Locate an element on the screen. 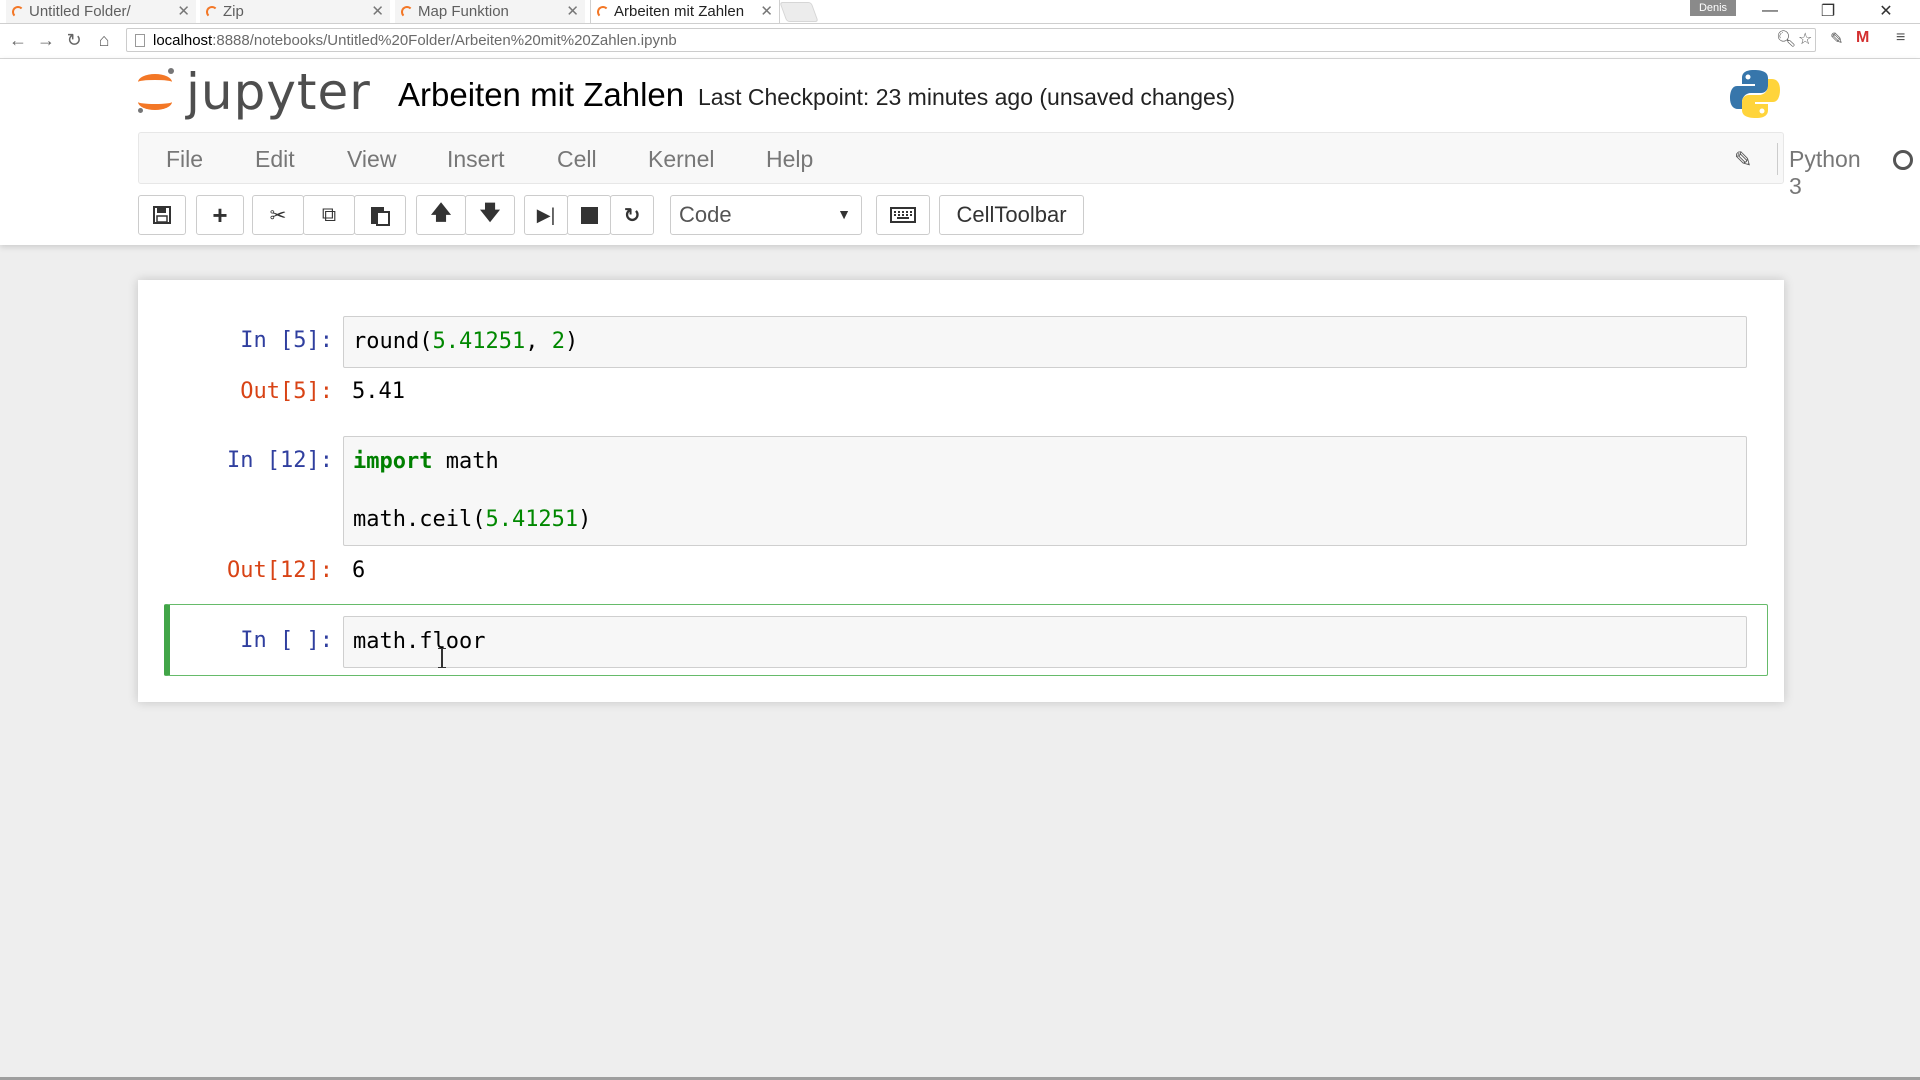 Image resolution: width=1920 pixels, height=1080 pixels. restore-icon: ❐ is located at coordinates (1828, 11).